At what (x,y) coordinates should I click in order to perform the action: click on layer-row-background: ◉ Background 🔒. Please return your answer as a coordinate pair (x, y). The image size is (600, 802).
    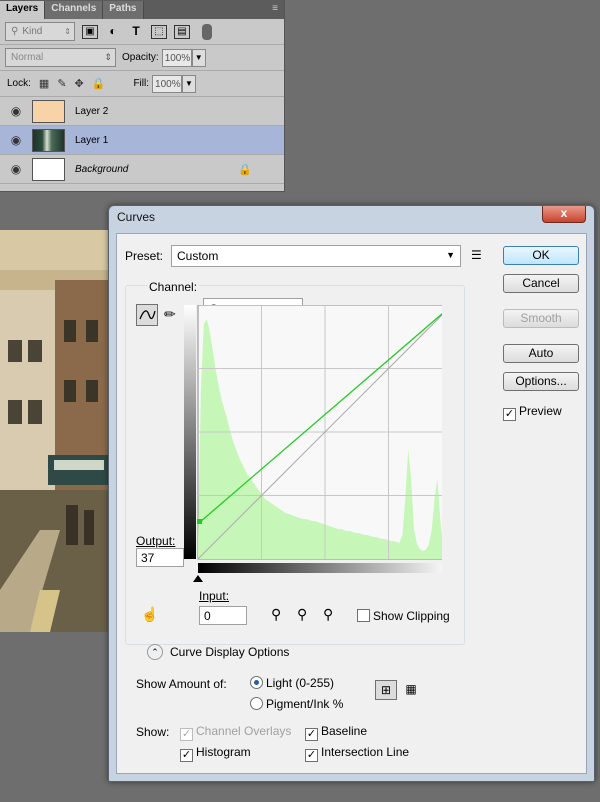
    Looking at the image, I should click on (142, 169).